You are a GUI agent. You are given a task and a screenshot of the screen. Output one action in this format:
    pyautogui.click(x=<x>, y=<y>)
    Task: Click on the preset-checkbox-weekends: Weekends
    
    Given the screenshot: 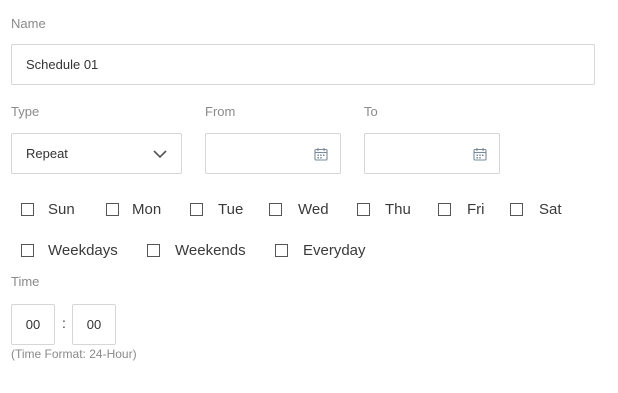 What is the action you would take?
    pyautogui.click(x=199, y=252)
    